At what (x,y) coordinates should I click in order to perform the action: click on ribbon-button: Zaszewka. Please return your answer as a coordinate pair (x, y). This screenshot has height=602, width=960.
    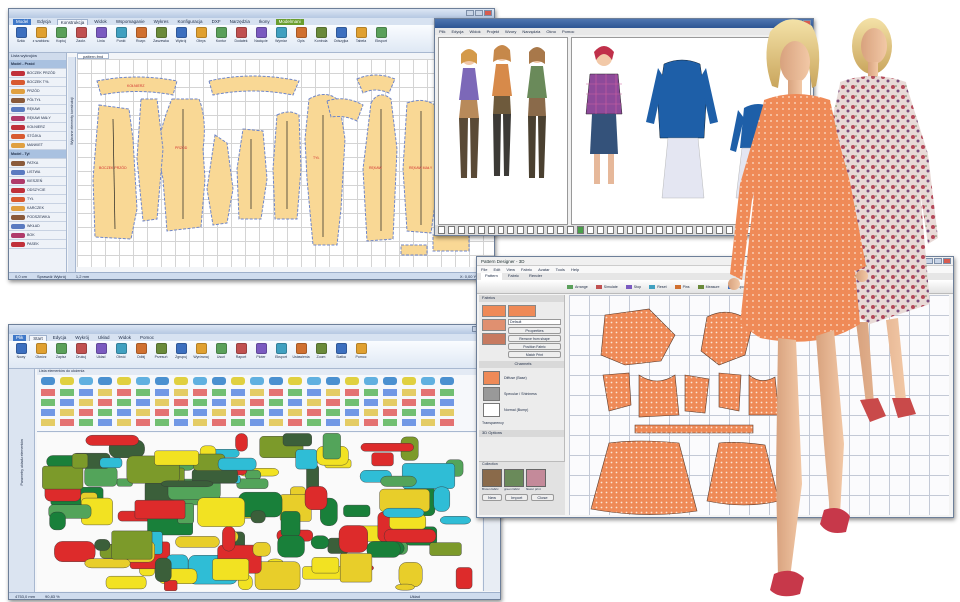
    Looking at the image, I should click on (161, 38).